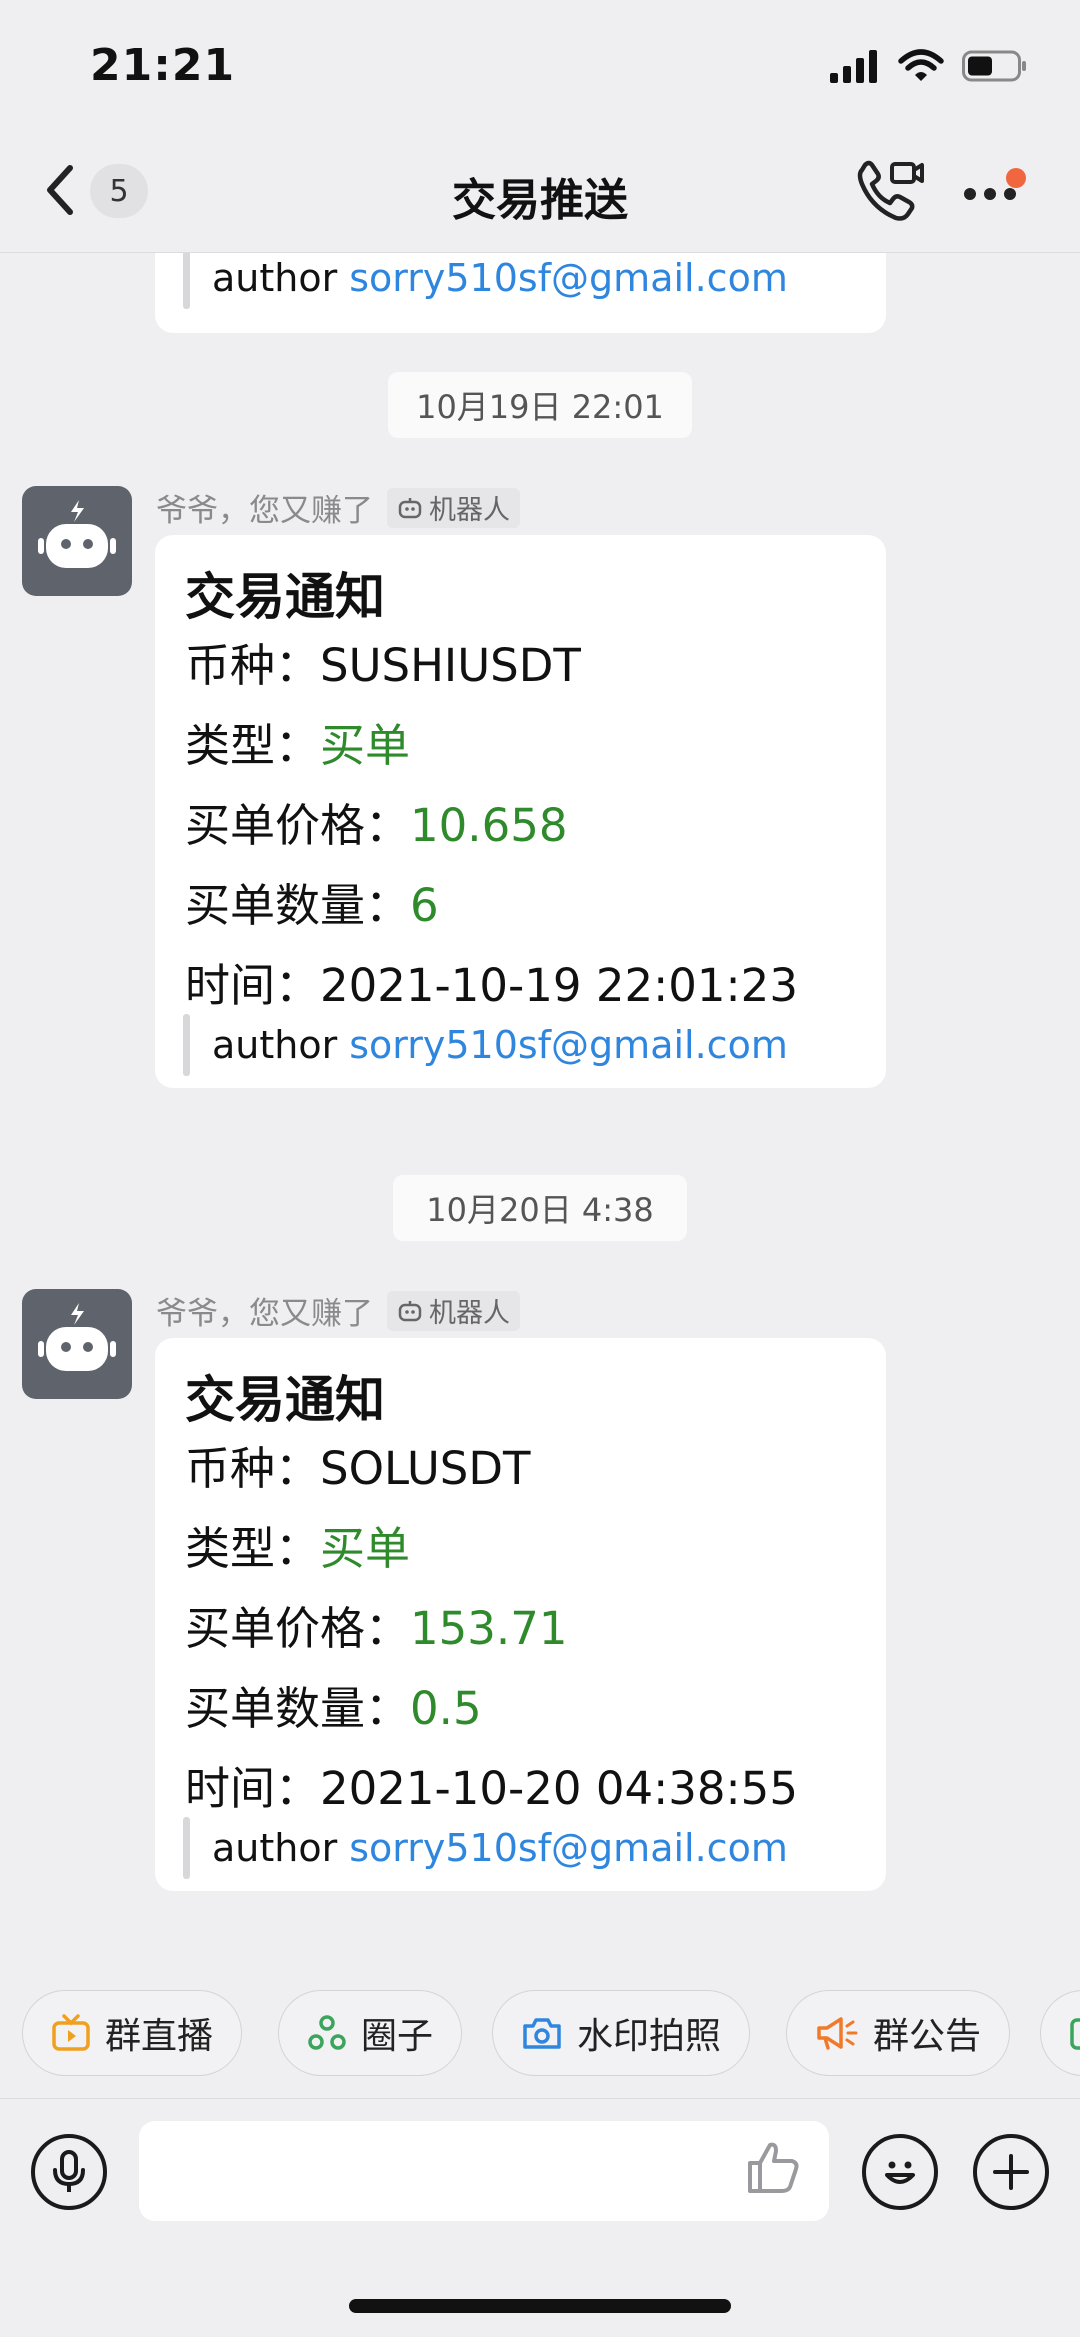 Image resolution: width=1080 pixels, height=2337 pixels. What do you see at coordinates (540, 405) in the screenshot?
I see `timestamp: 10月19日 22:01` at bounding box center [540, 405].